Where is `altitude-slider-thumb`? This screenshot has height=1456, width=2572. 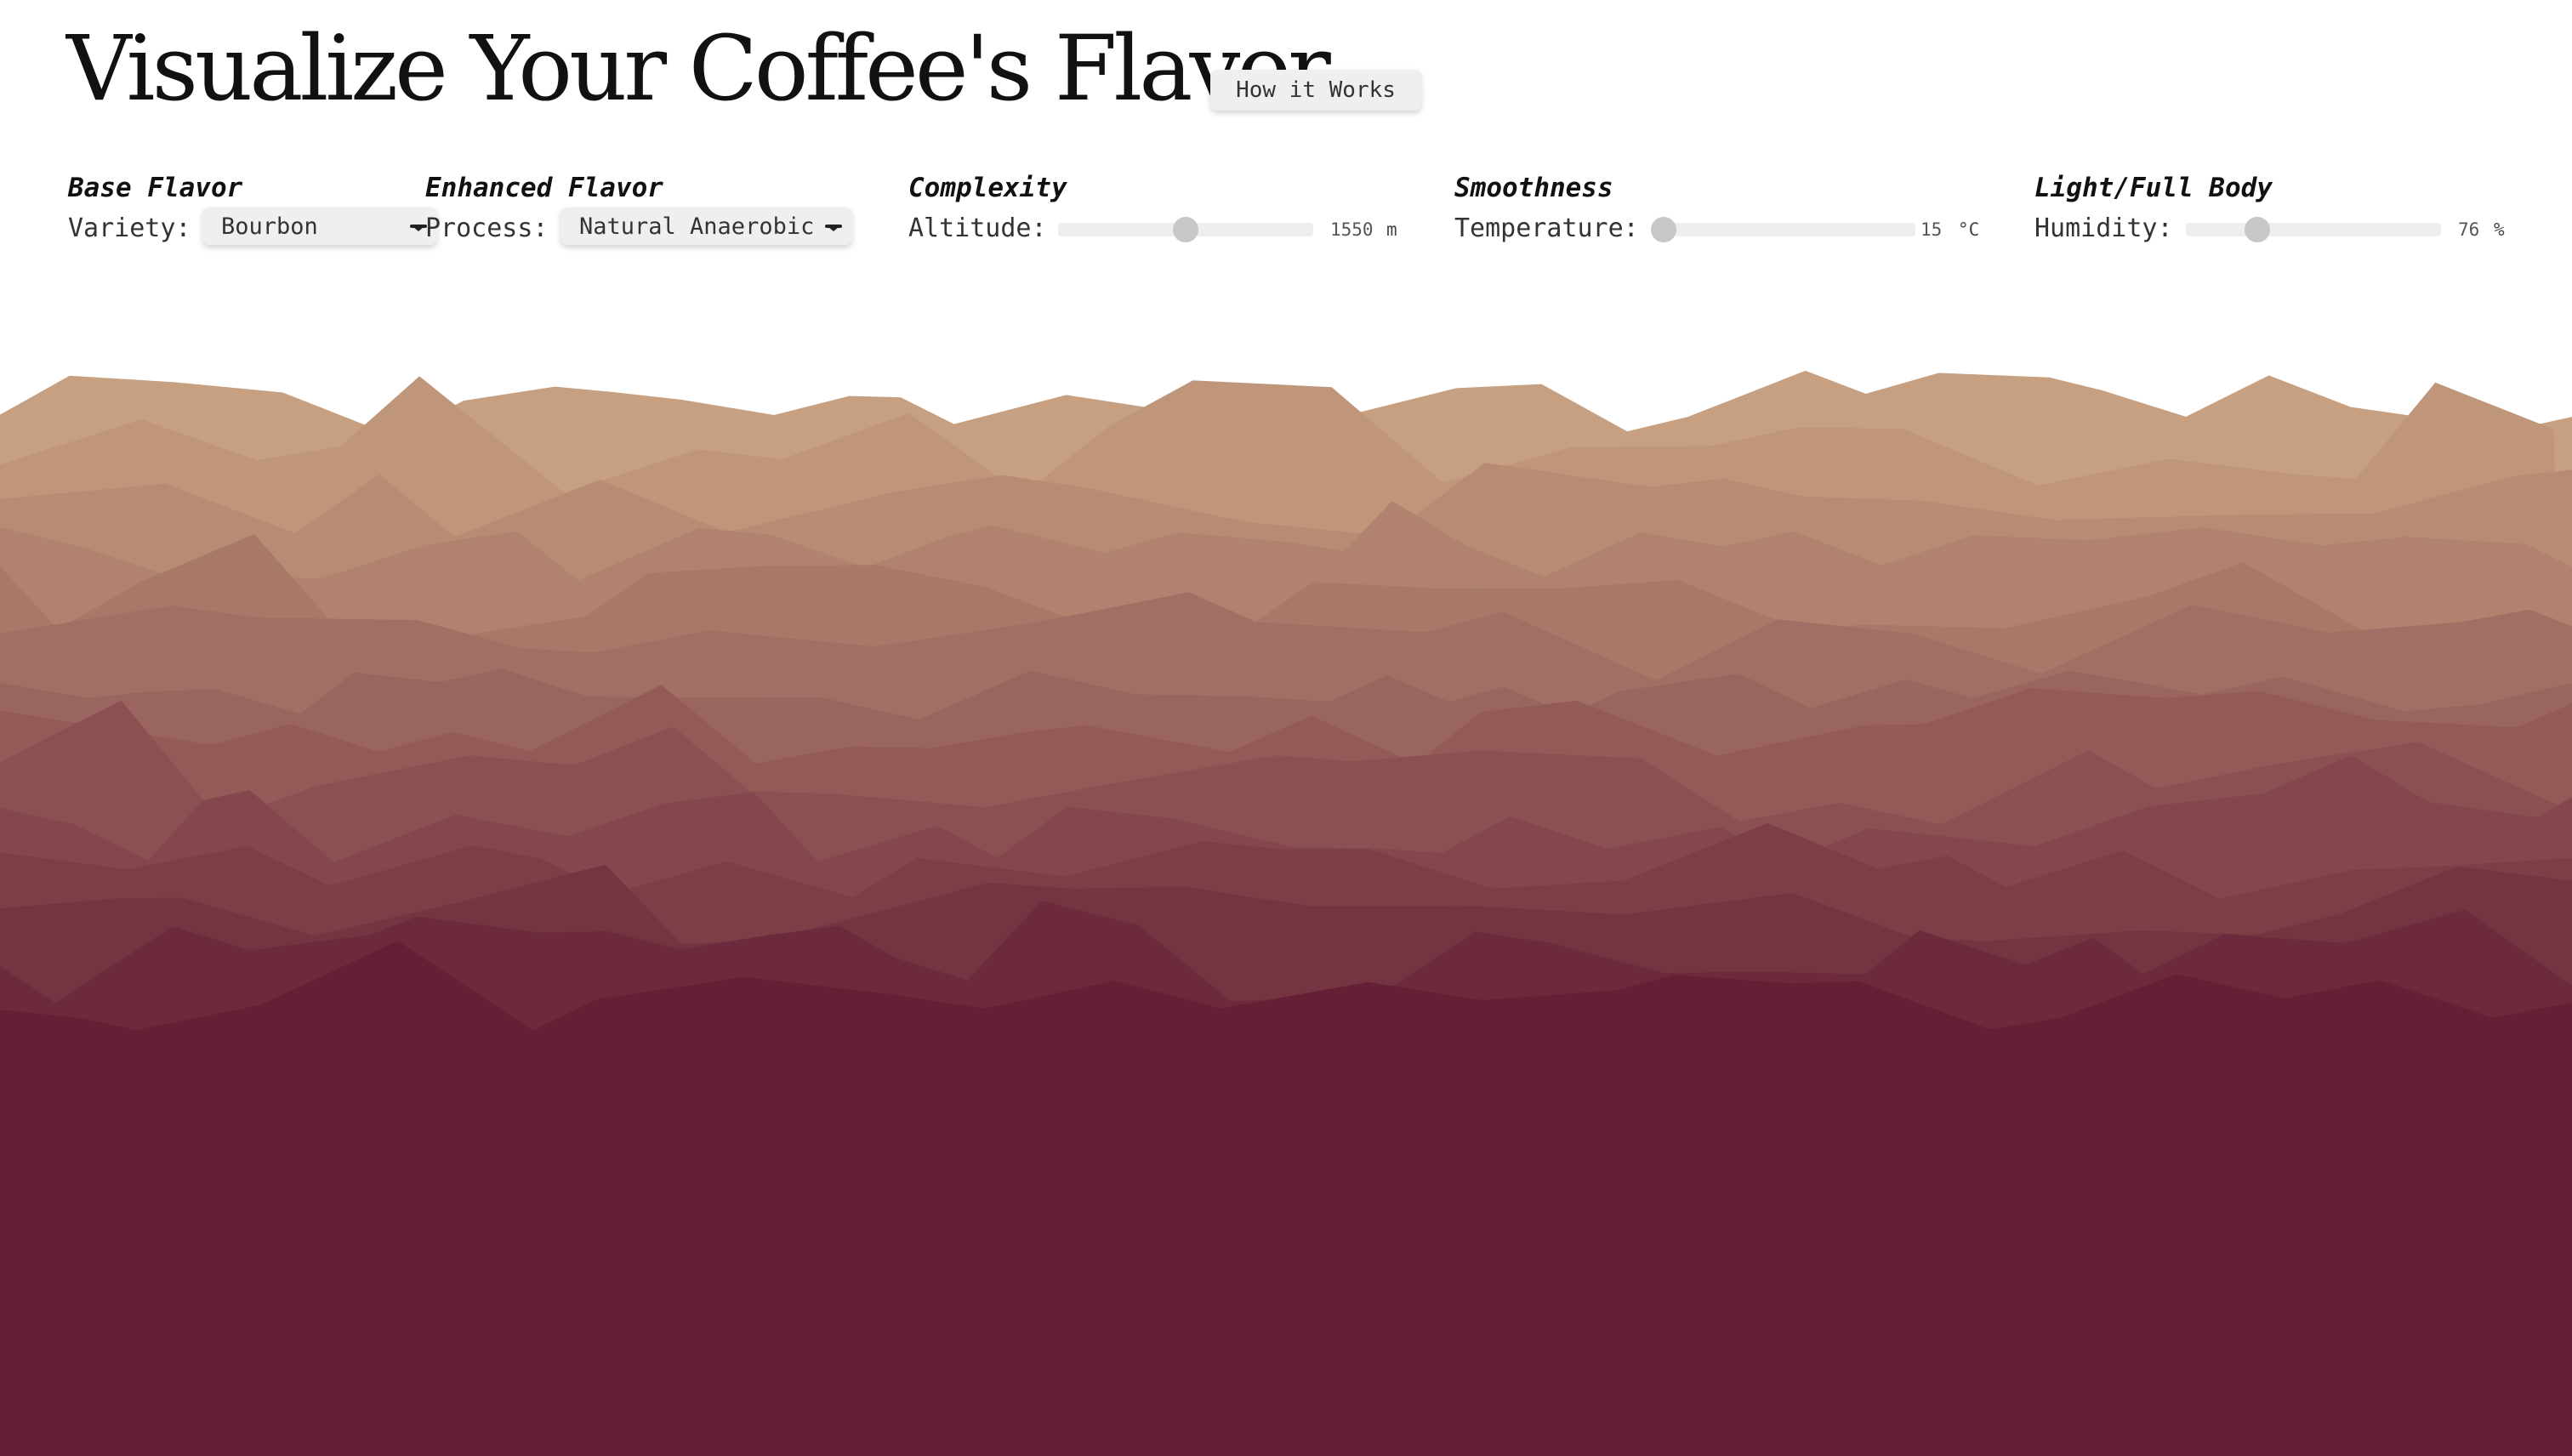 altitude-slider-thumb is located at coordinates (1185, 229).